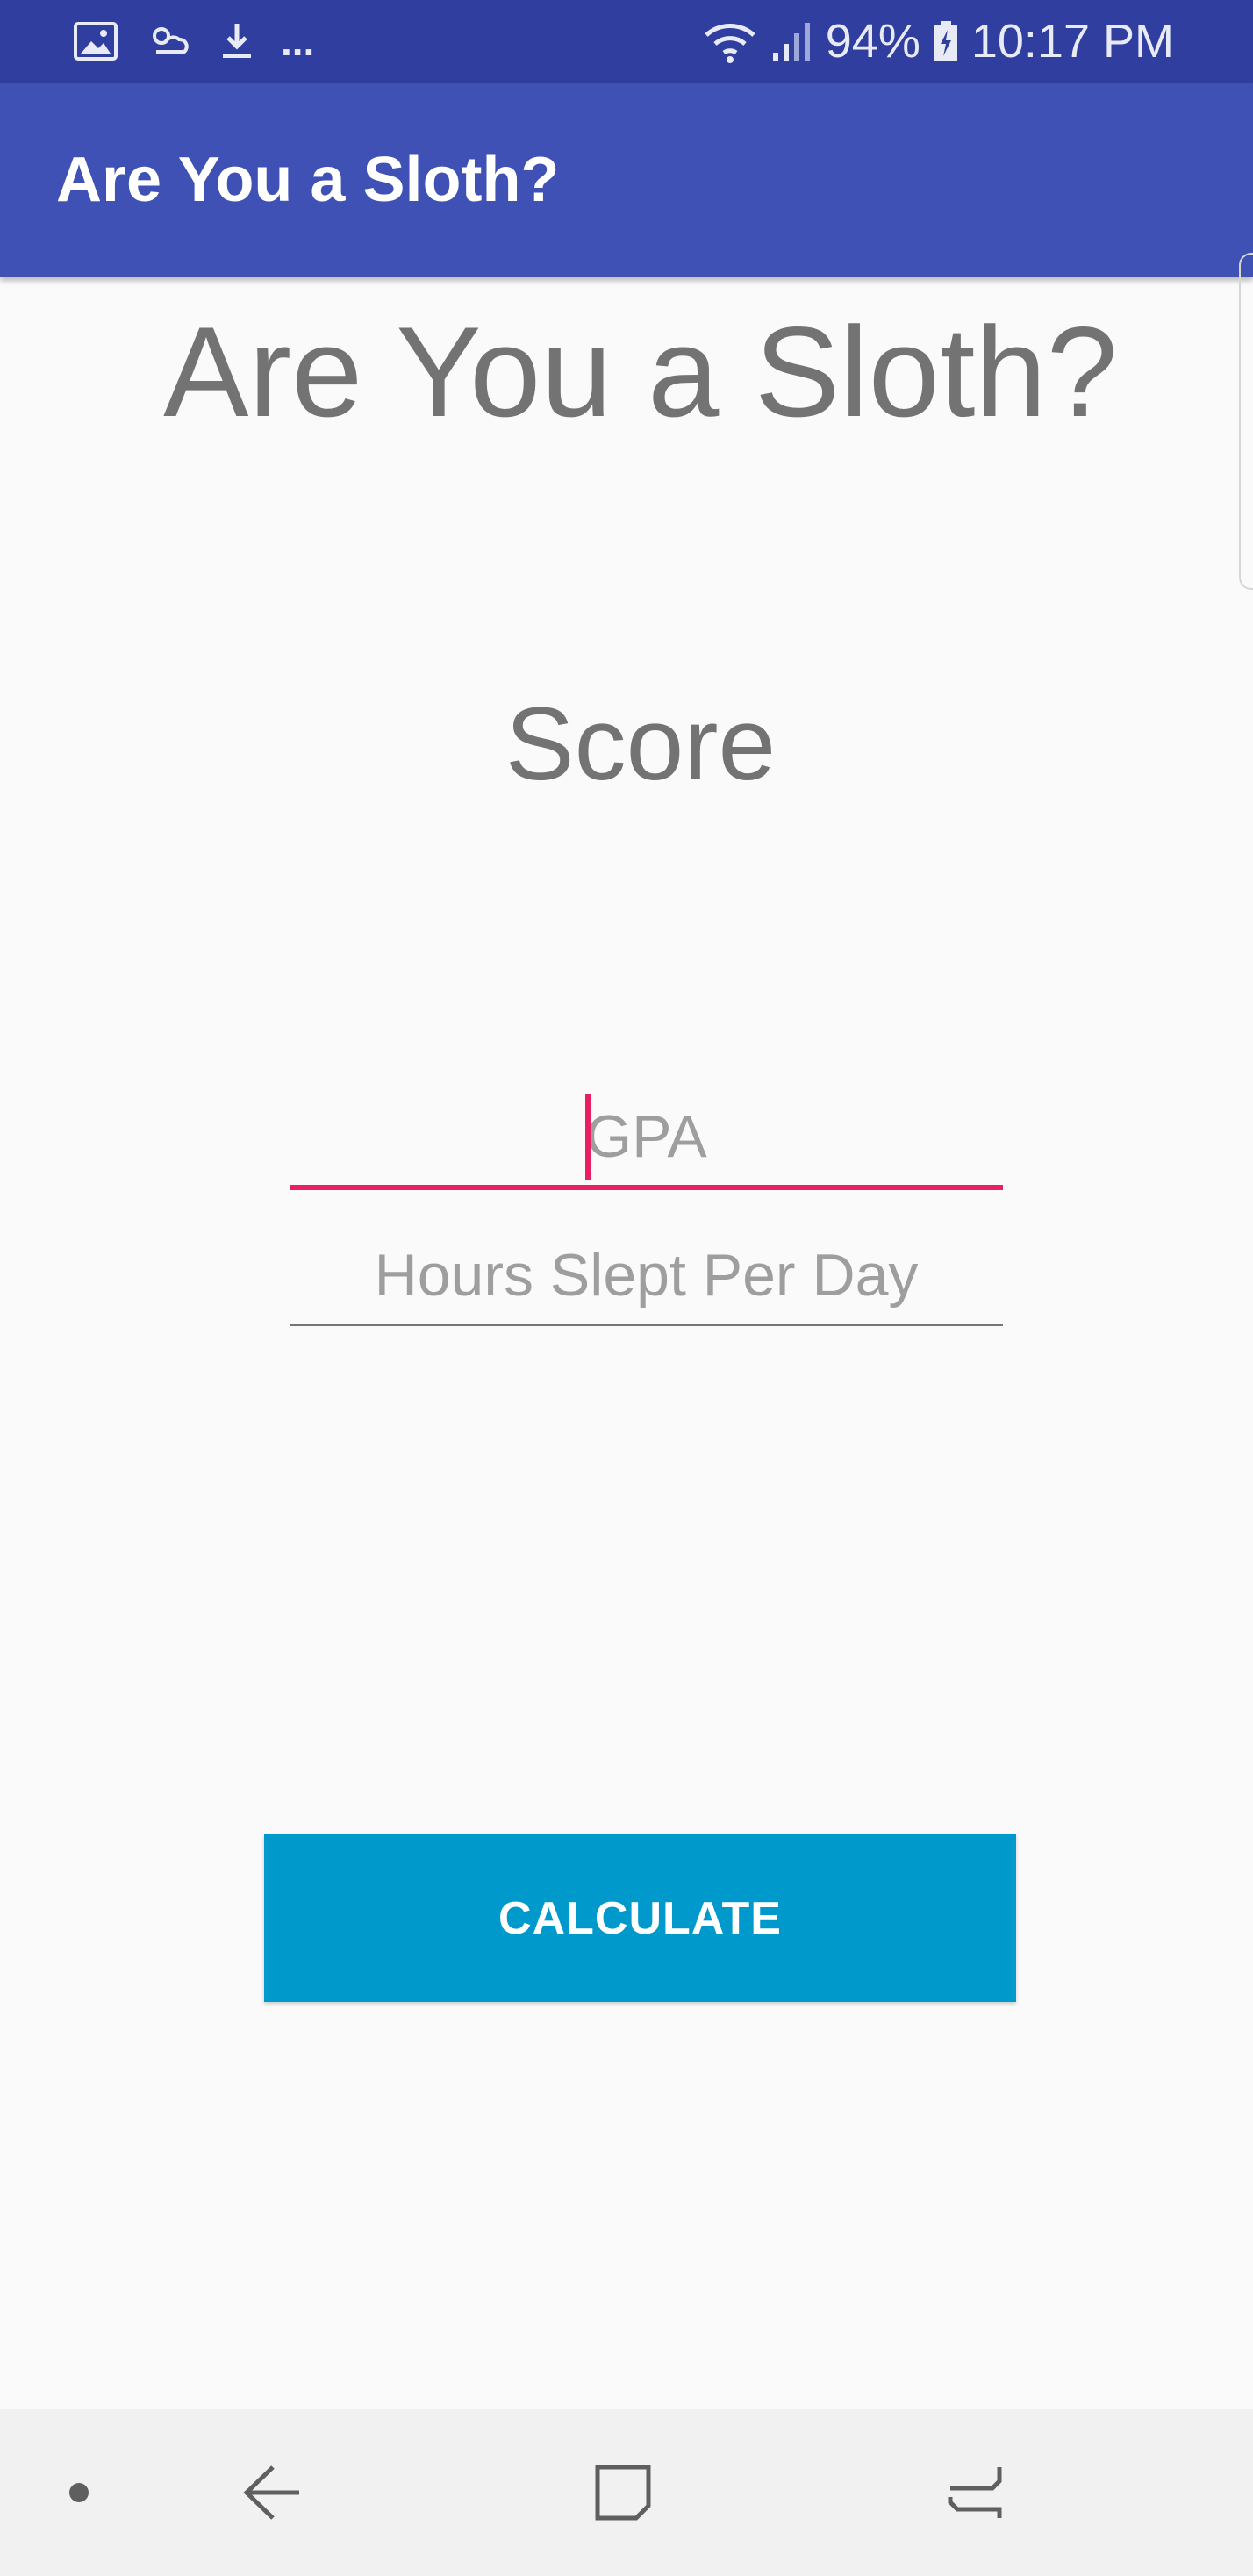 This screenshot has width=1253, height=2576. What do you see at coordinates (641, 744) in the screenshot?
I see `score-label: Score` at bounding box center [641, 744].